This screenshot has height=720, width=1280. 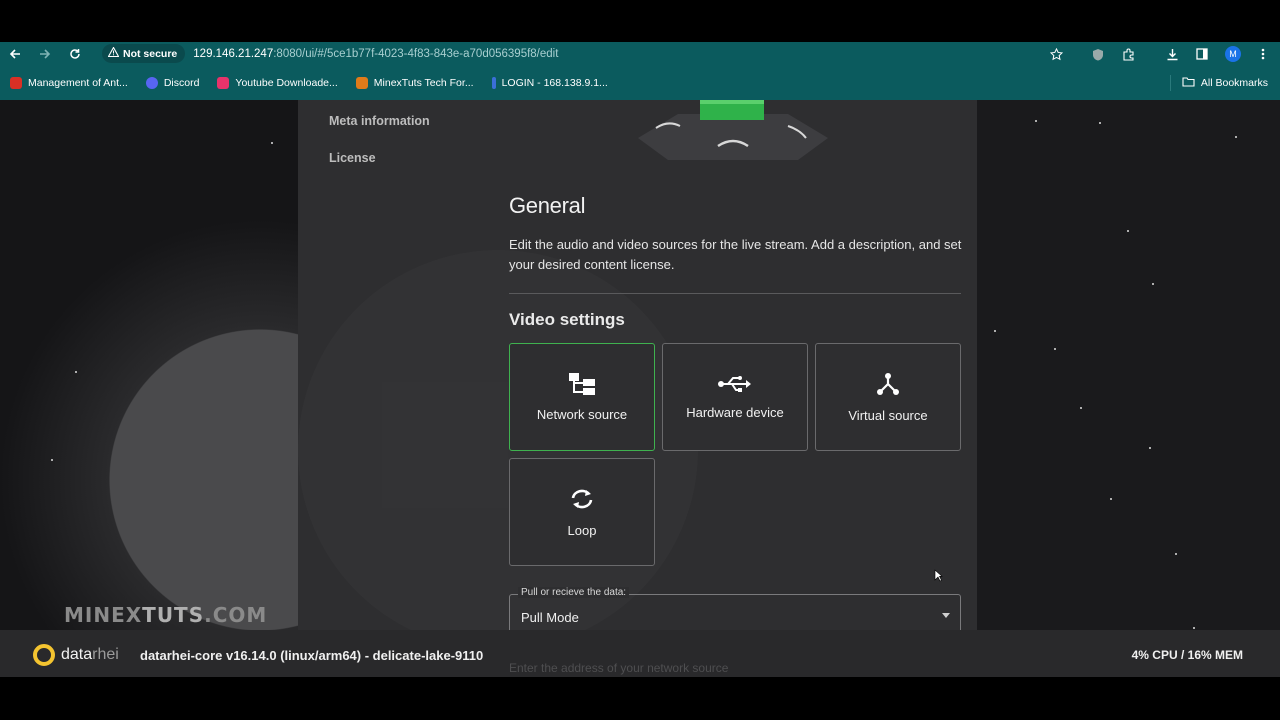 I want to click on section-divider, so click(x=735, y=293).